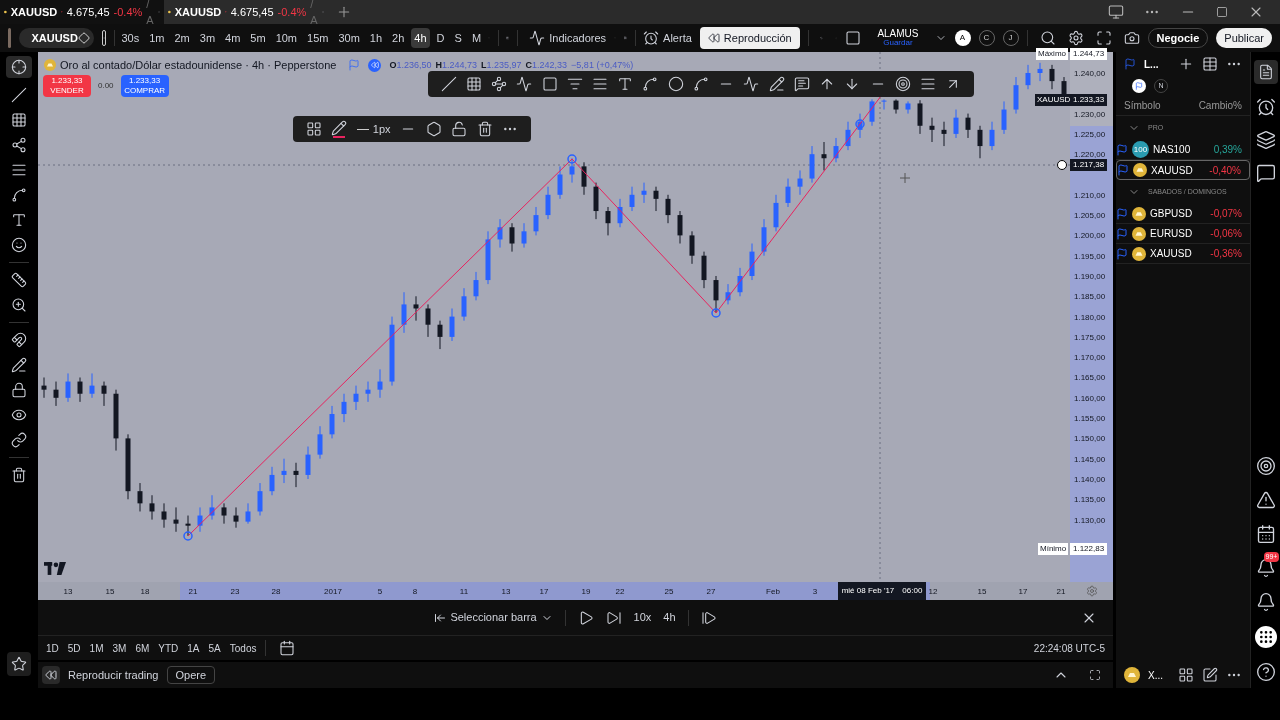 The height and width of the screenshot is (720, 1280). Describe the element at coordinates (912, 591) in the screenshot. I see `cursor-time: 06:00` at that location.